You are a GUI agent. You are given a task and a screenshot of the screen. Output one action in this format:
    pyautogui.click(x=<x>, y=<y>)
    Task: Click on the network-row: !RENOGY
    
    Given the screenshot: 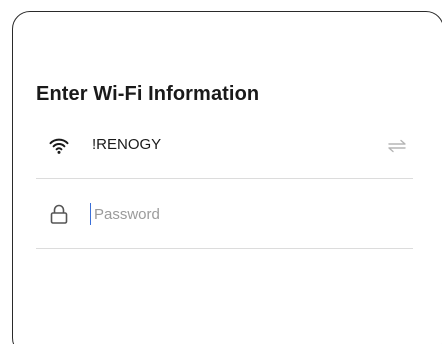 What is the action you would take?
    pyautogui.click(x=224, y=145)
    